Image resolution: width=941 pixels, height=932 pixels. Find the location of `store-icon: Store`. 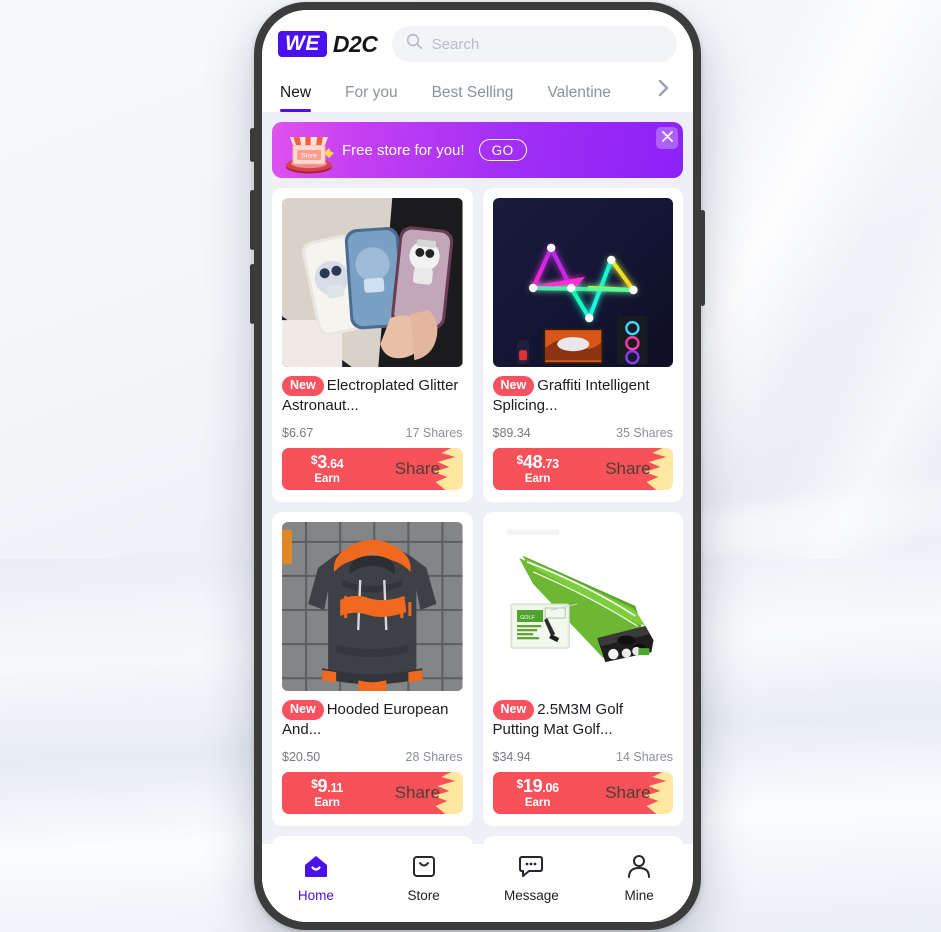

store-icon: Store is located at coordinates (309, 150).